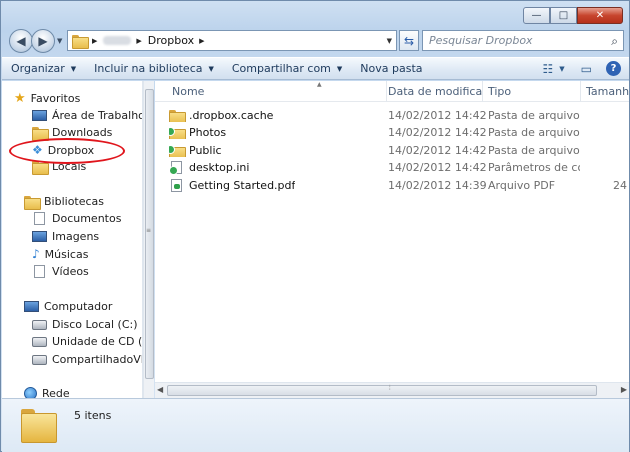 The width and height of the screenshot is (630, 452). Describe the element at coordinates (315, 425) in the screenshot. I see `details-pane: 5 itens` at that location.